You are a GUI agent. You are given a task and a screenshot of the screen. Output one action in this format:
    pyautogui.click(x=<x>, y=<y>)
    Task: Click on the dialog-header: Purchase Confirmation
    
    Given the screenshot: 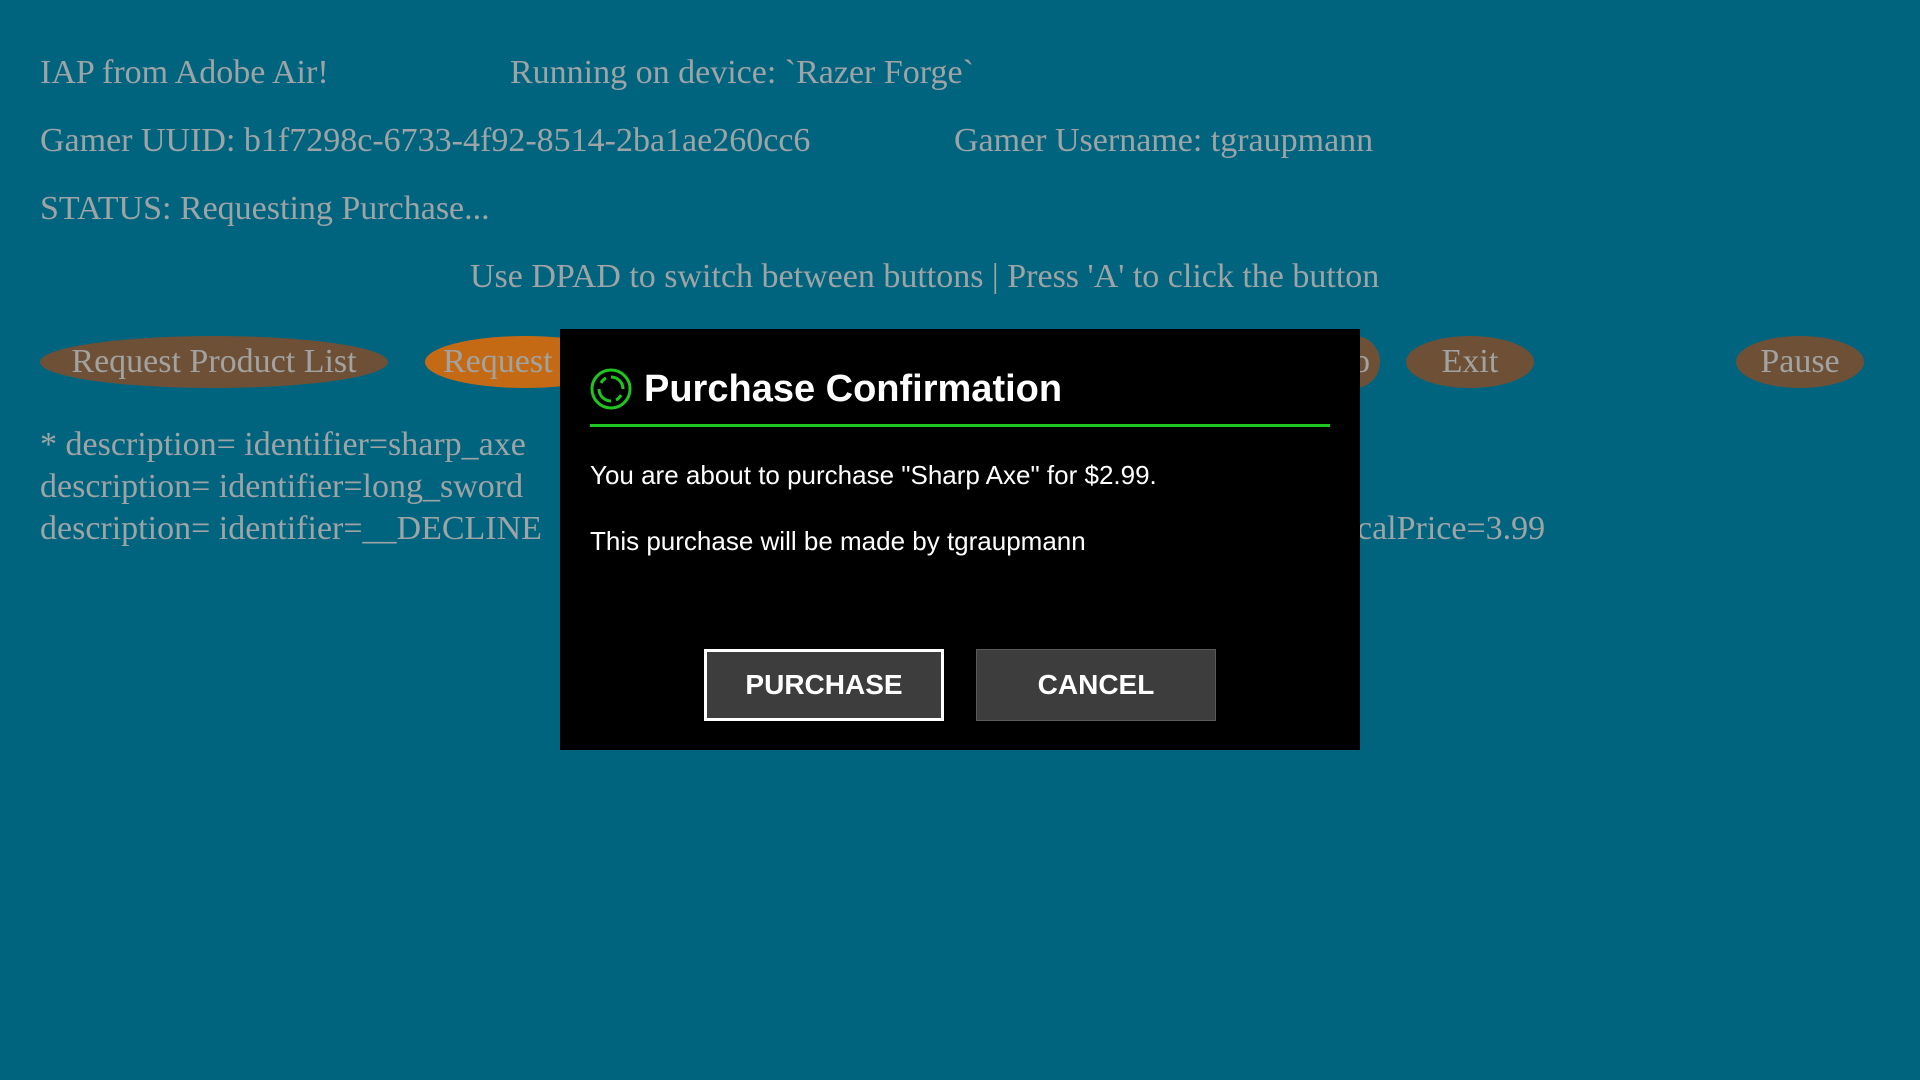 What is the action you would take?
    pyautogui.click(x=960, y=394)
    